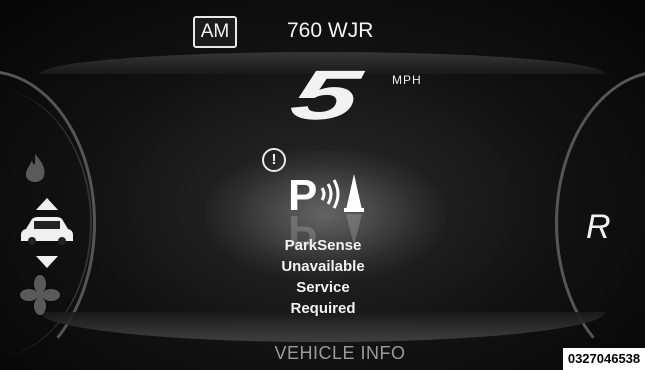 The width and height of the screenshot is (645, 370). I want to click on vehicle-info-label: VEHICLE INFO, so click(340, 353).